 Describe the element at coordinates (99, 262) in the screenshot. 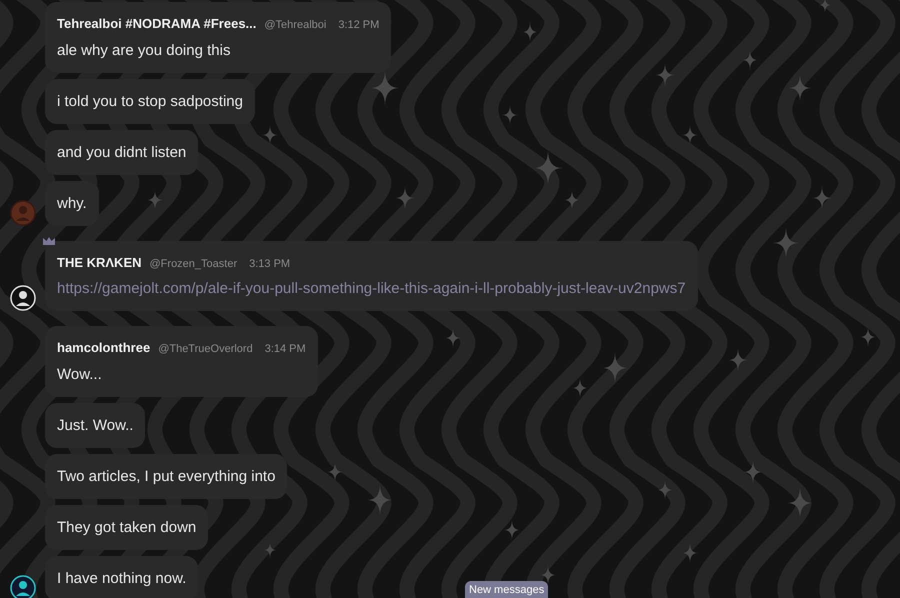

I see `author-name: THE KRΛKEN` at that location.